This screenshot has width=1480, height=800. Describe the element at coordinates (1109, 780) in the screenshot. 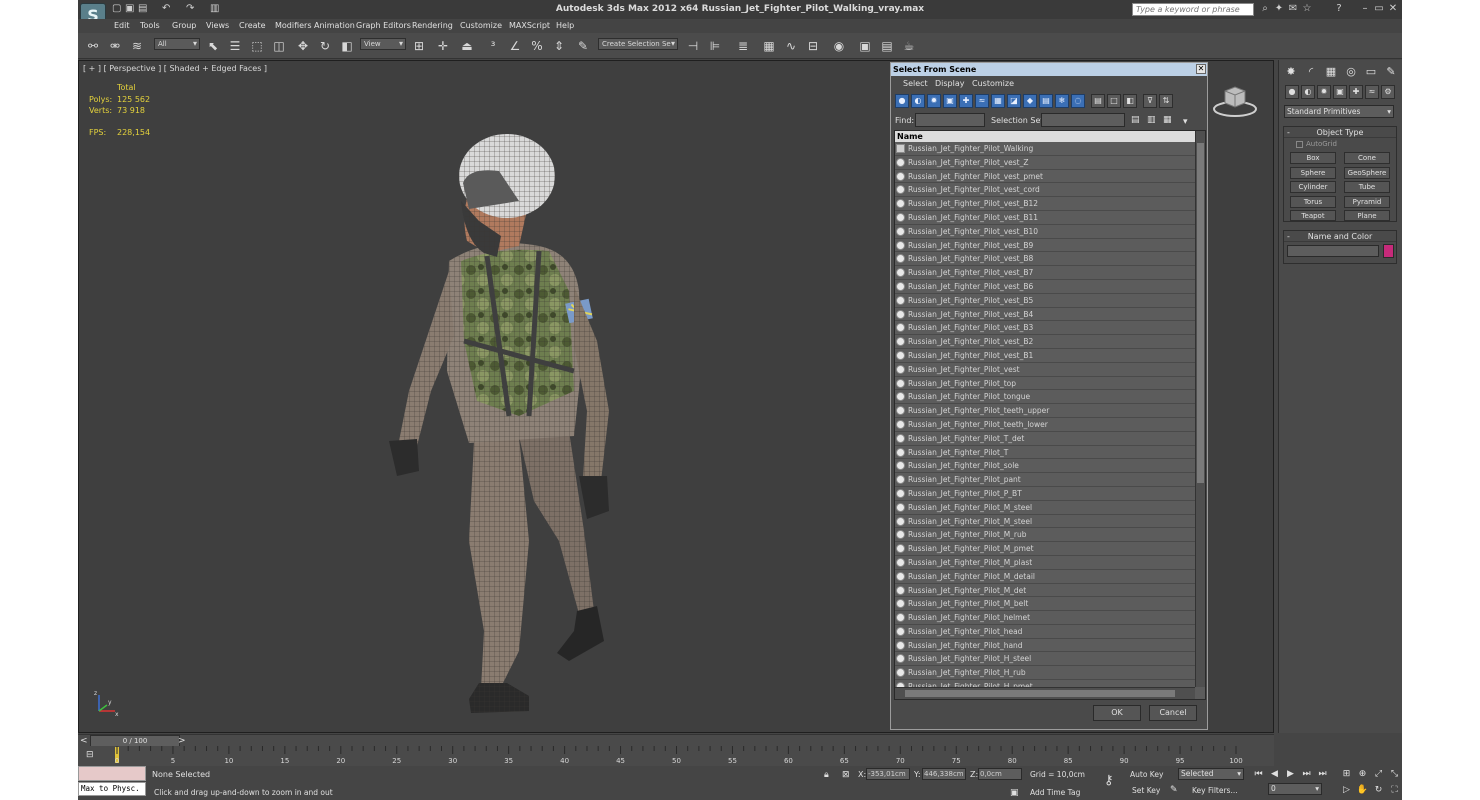

I see `set-key-icon: ⚷` at that location.